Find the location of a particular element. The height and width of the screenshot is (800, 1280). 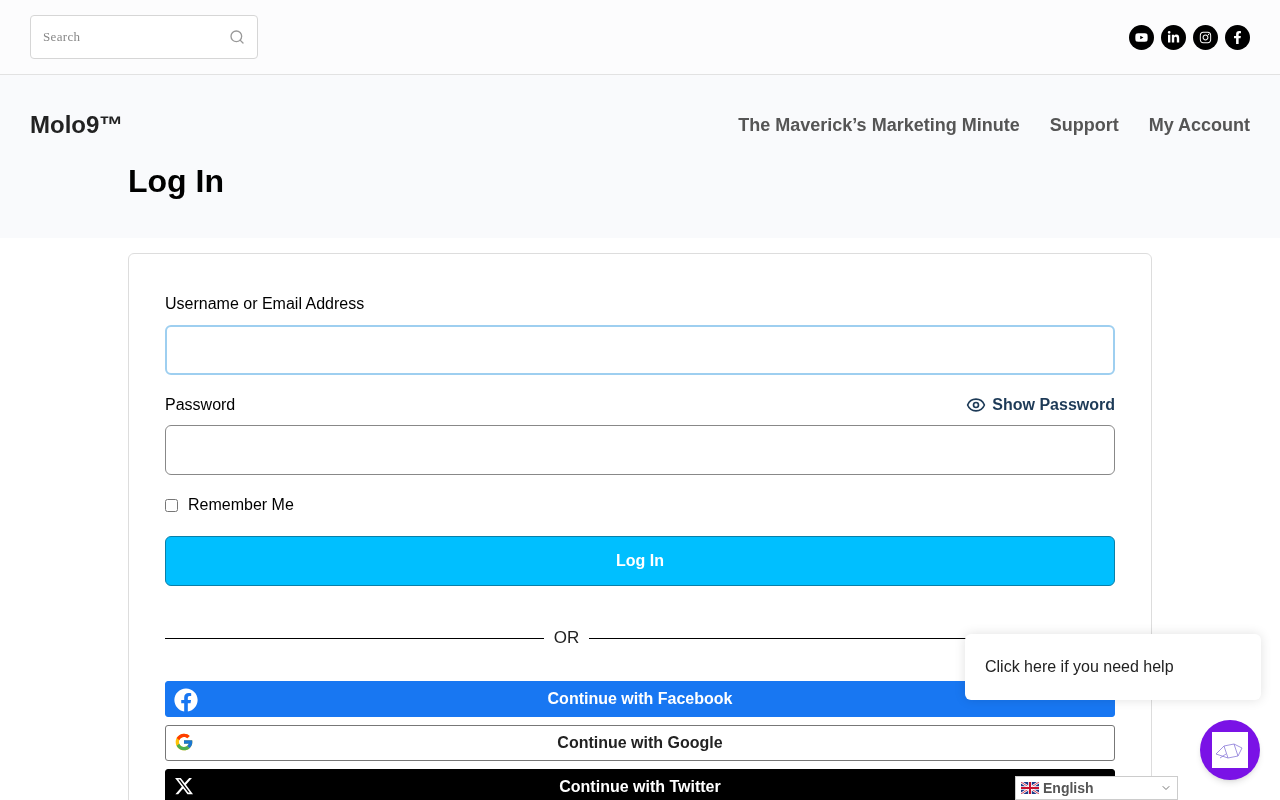

f-link is located at coordinates (1237, 37).